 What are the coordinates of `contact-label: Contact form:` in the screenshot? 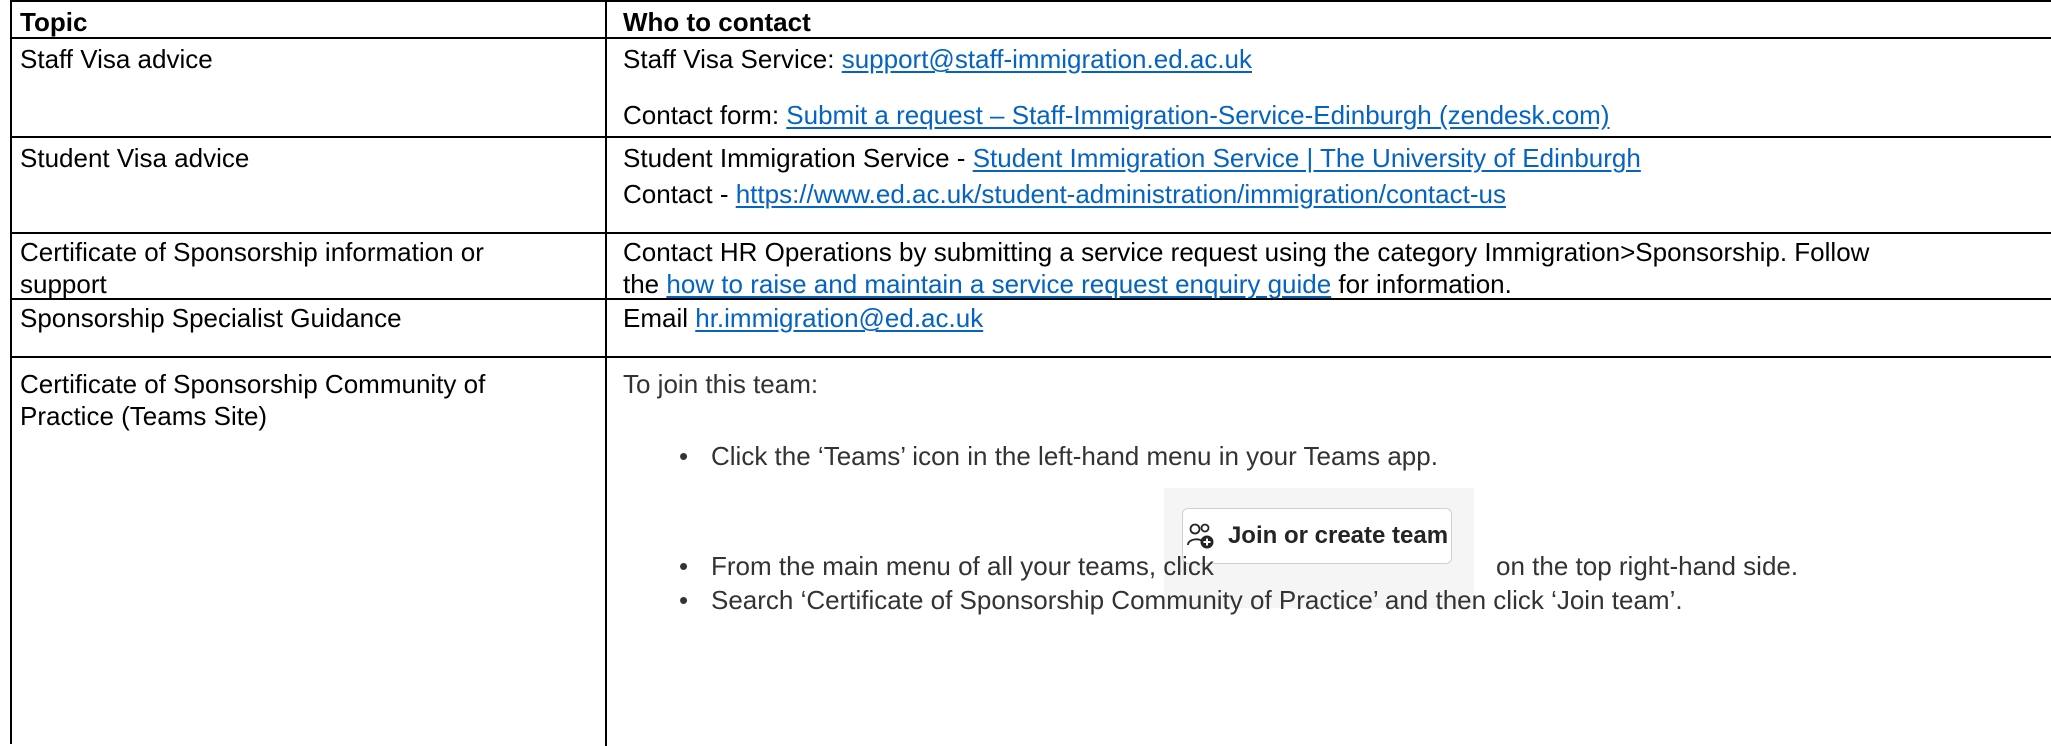 It's located at (705, 115).